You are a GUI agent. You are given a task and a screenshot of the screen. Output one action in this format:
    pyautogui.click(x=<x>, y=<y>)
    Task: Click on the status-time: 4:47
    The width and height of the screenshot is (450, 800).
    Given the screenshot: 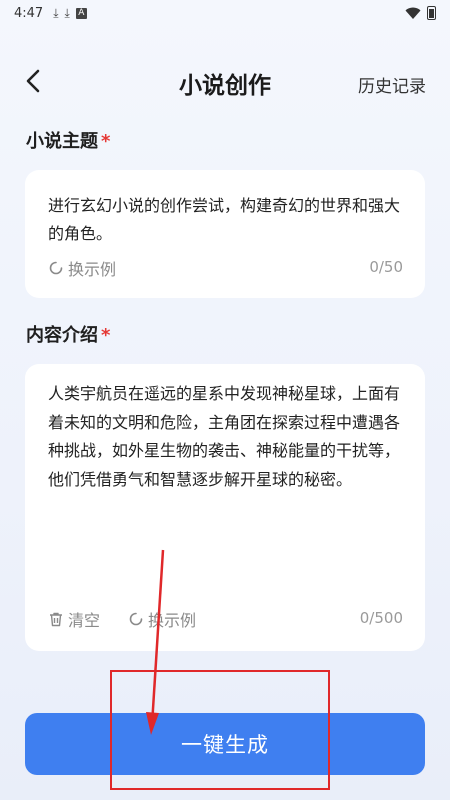 What is the action you would take?
    pyautogui.click(x=29, y=13)
    